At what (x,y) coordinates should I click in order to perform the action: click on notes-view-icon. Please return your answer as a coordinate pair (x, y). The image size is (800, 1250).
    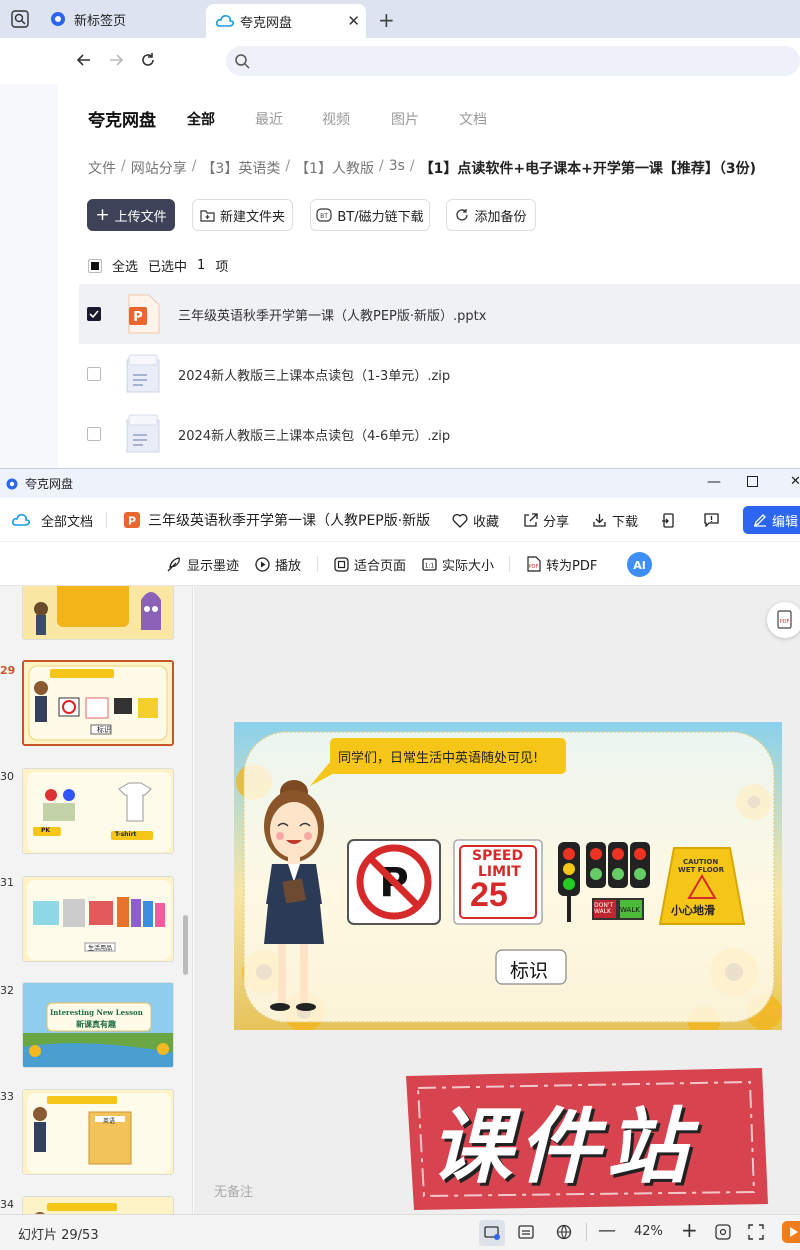
    Looking at the image, I should click on (526, 1232).